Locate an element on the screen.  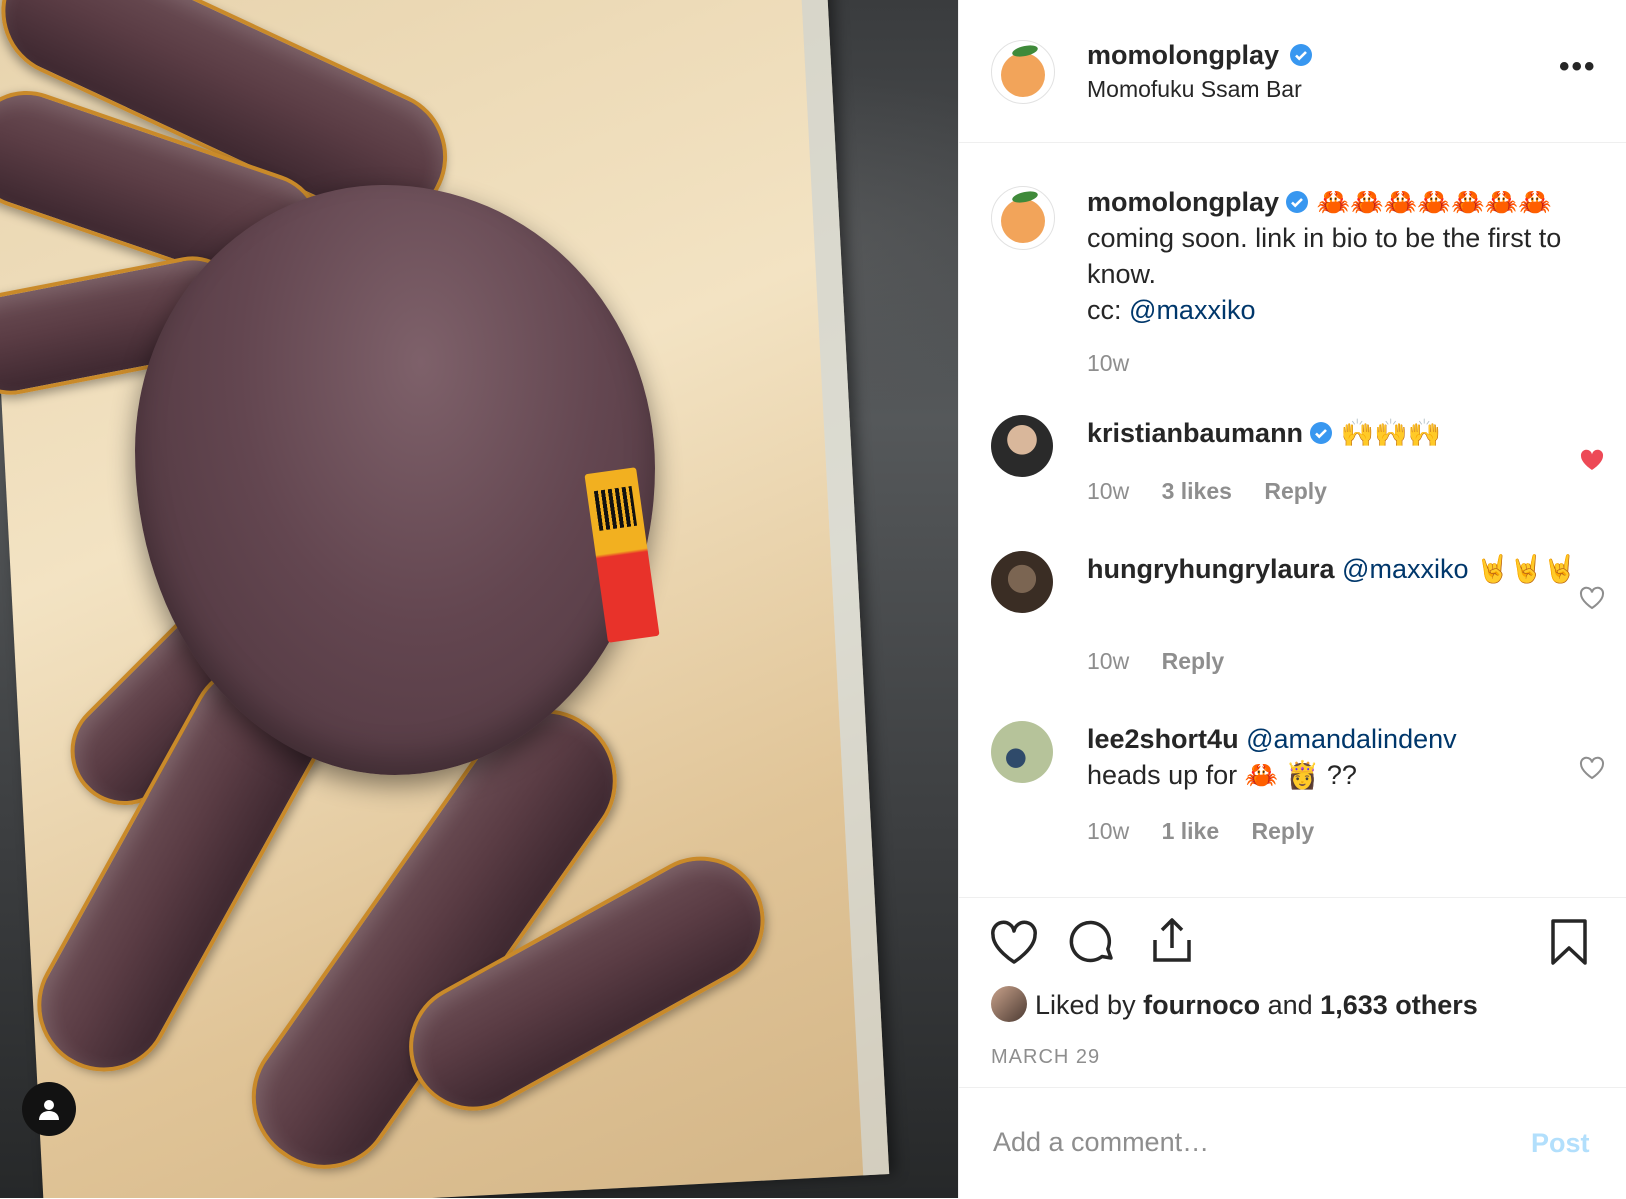
location-link: Momofuku Ssam Bar is located at coordinates (1194, 89).